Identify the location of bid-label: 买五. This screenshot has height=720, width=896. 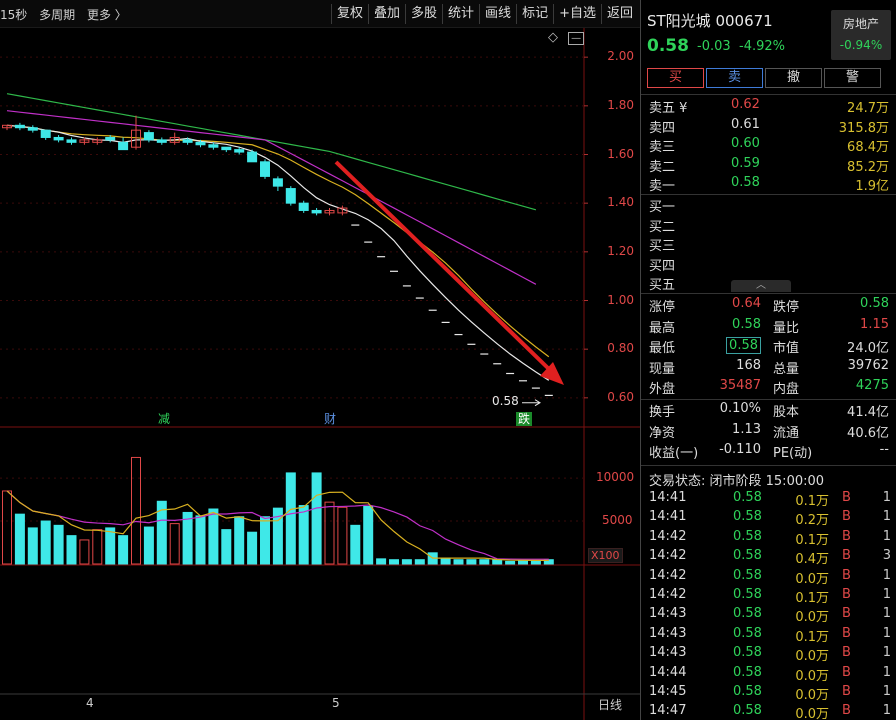
(662, 285).